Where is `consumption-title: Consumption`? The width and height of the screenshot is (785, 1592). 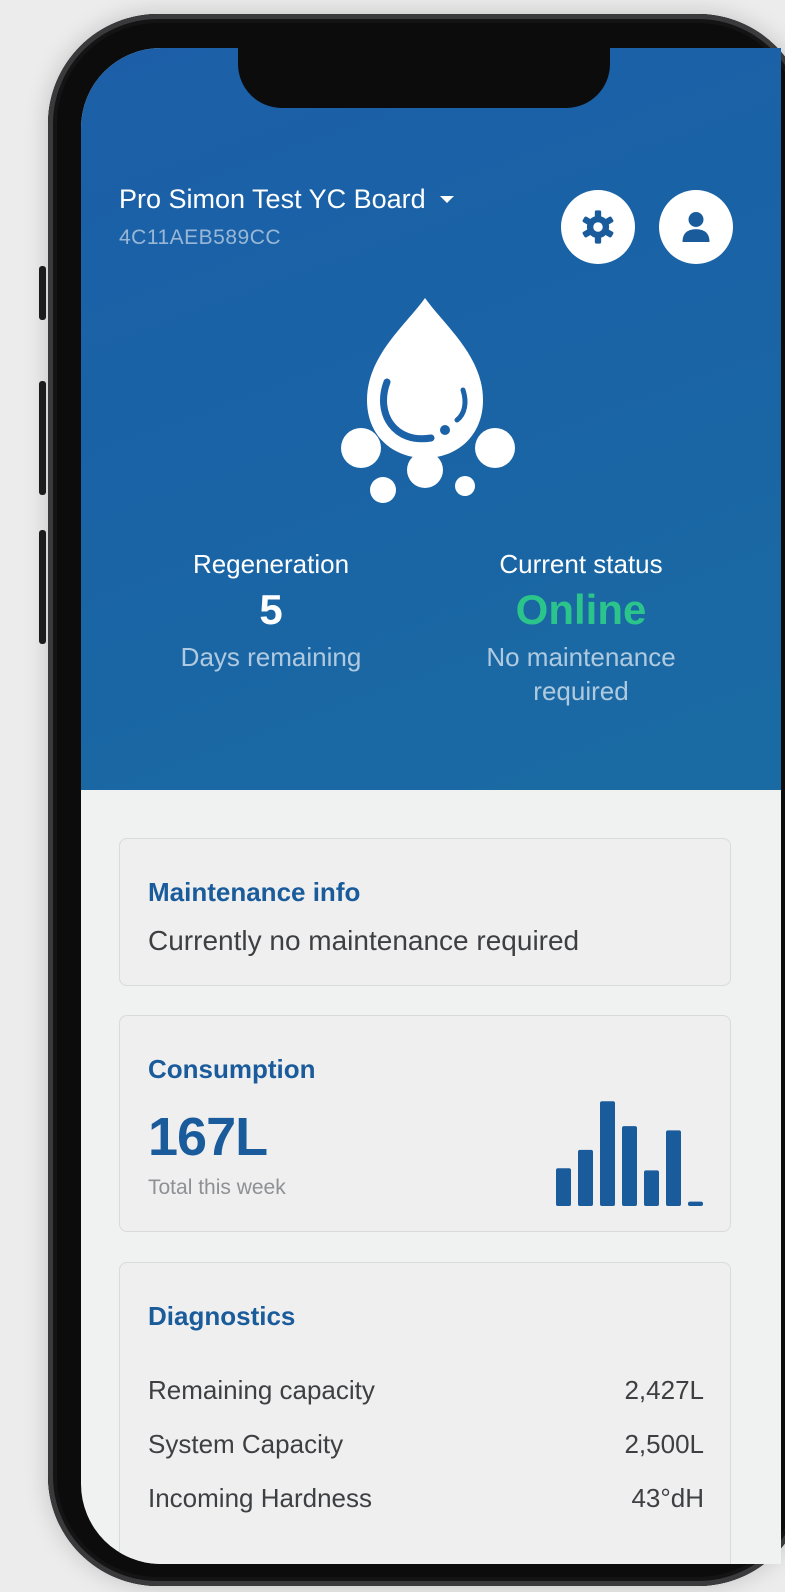
consumption-title: Consumption is located at coordinates (232, 1069).